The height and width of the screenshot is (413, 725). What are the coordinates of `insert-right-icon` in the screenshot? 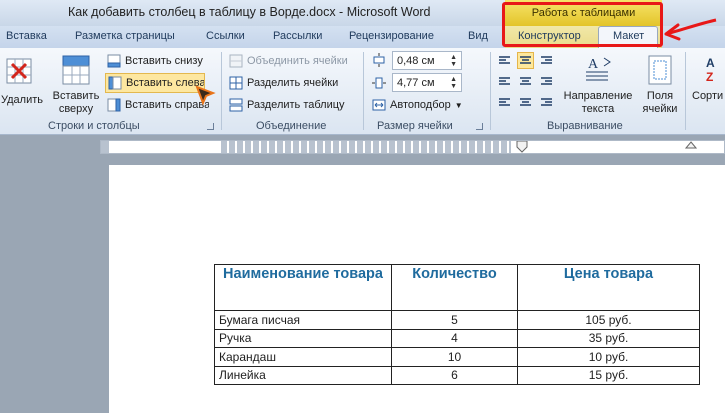 It's located at (114, 105).